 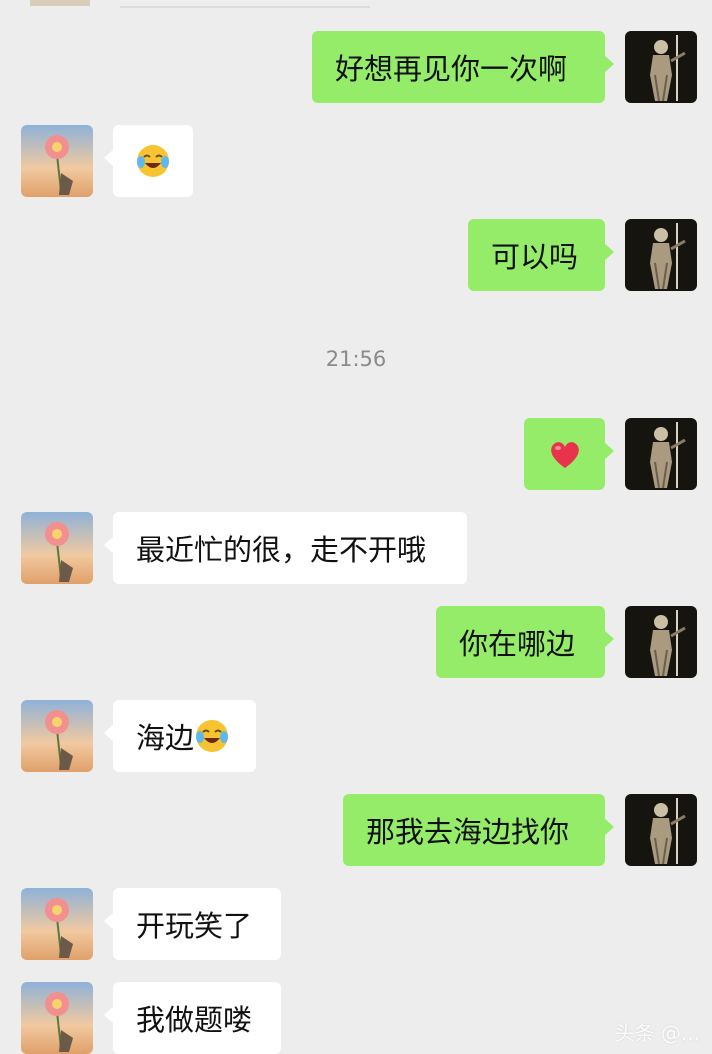 What do you see at coordinates (451, 69) in the screenshot?
I see `message-text: 好想再见你一次啊` at bounding box center [451, 69].